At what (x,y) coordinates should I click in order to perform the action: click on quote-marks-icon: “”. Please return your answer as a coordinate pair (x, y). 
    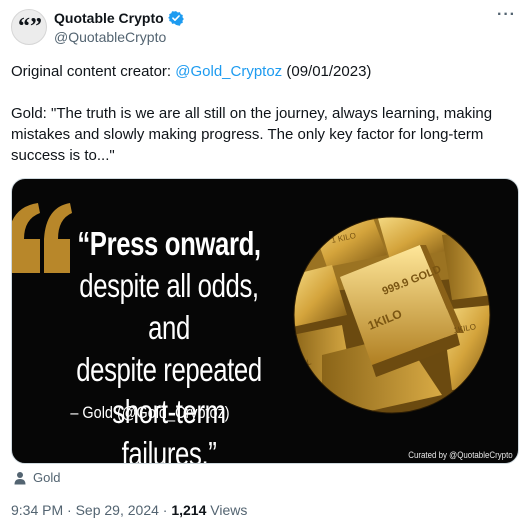
    Looking at the image, I should click on (29, 27).